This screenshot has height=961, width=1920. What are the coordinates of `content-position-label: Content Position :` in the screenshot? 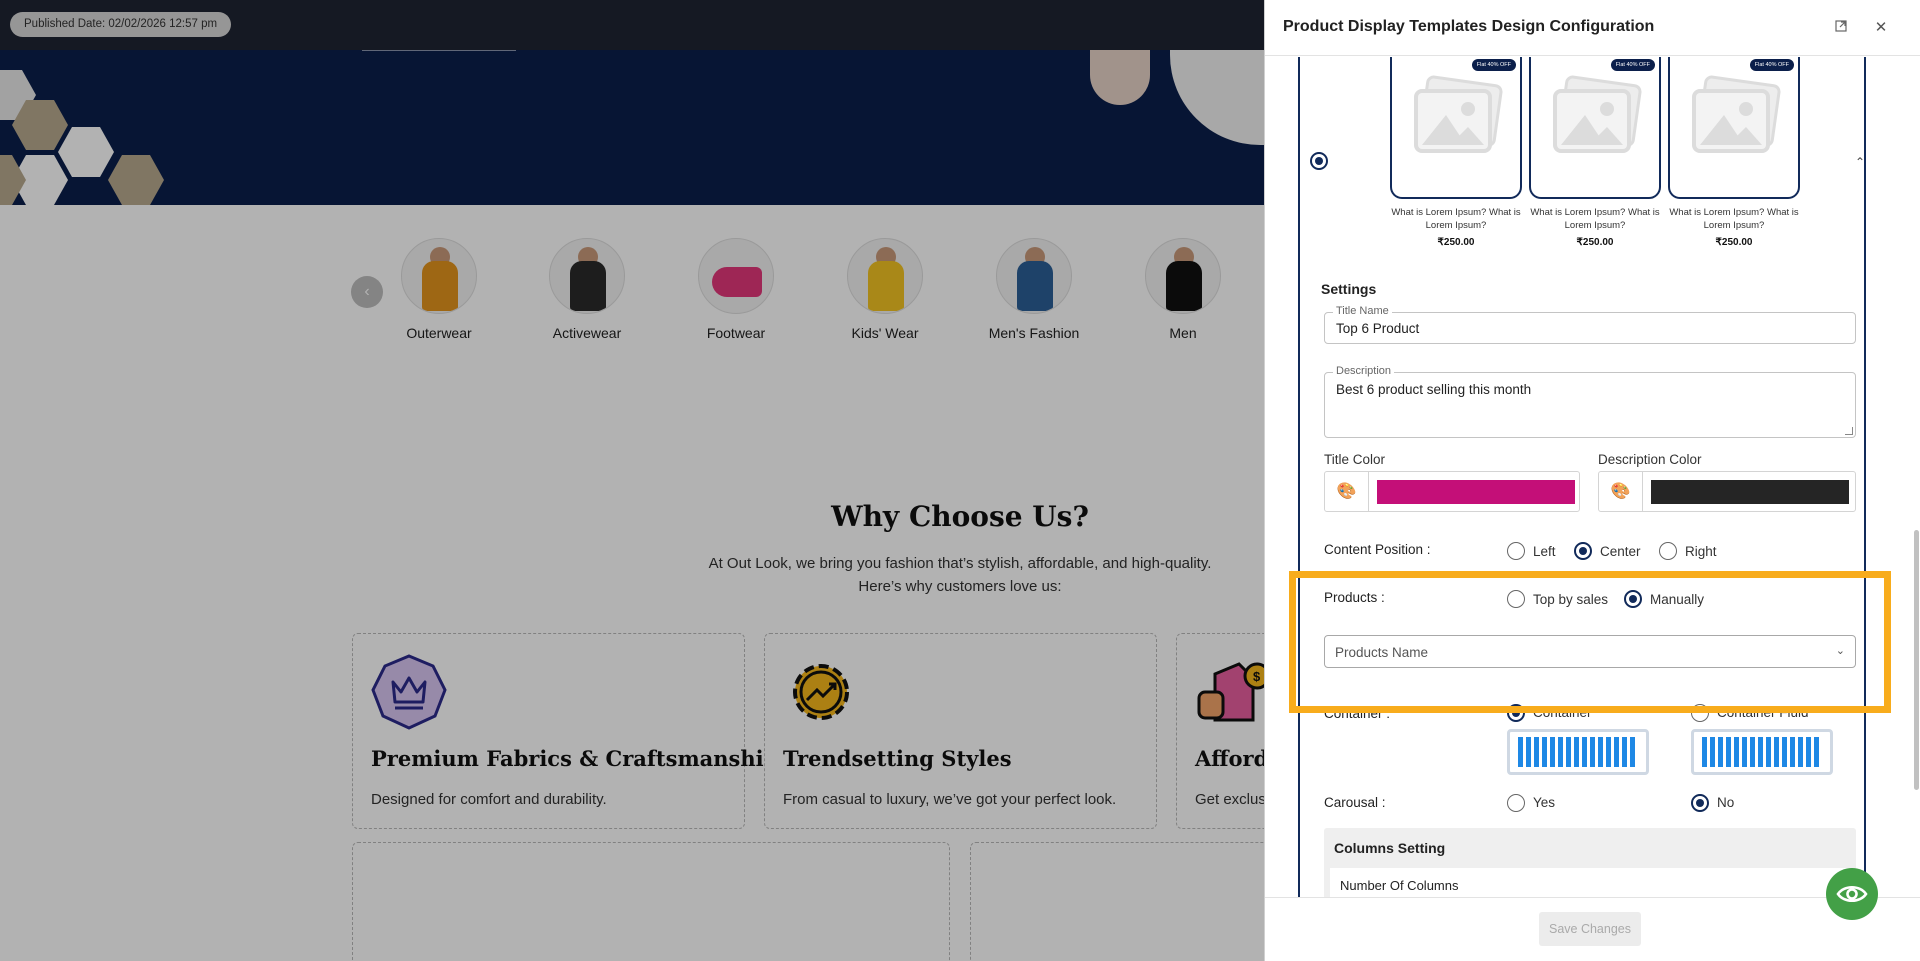 It's located at (1377, 549).